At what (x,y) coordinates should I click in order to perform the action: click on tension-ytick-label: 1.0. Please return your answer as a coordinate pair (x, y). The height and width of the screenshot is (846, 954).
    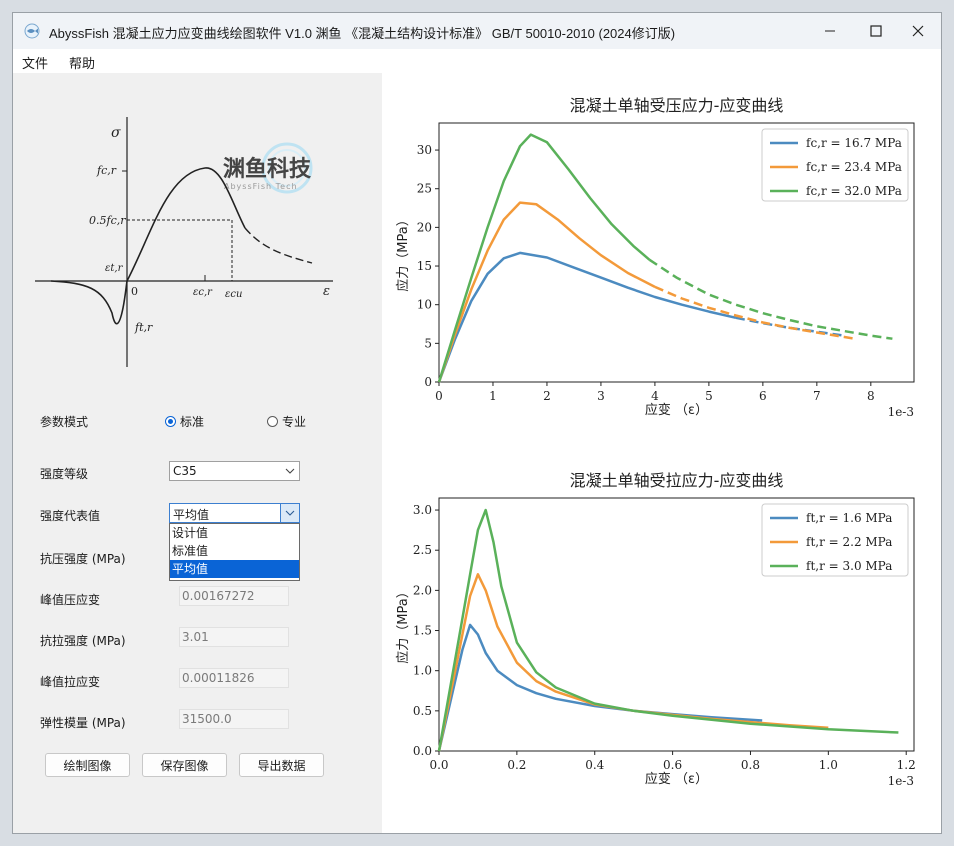
    Looking at the image, I should click on (422, 671).